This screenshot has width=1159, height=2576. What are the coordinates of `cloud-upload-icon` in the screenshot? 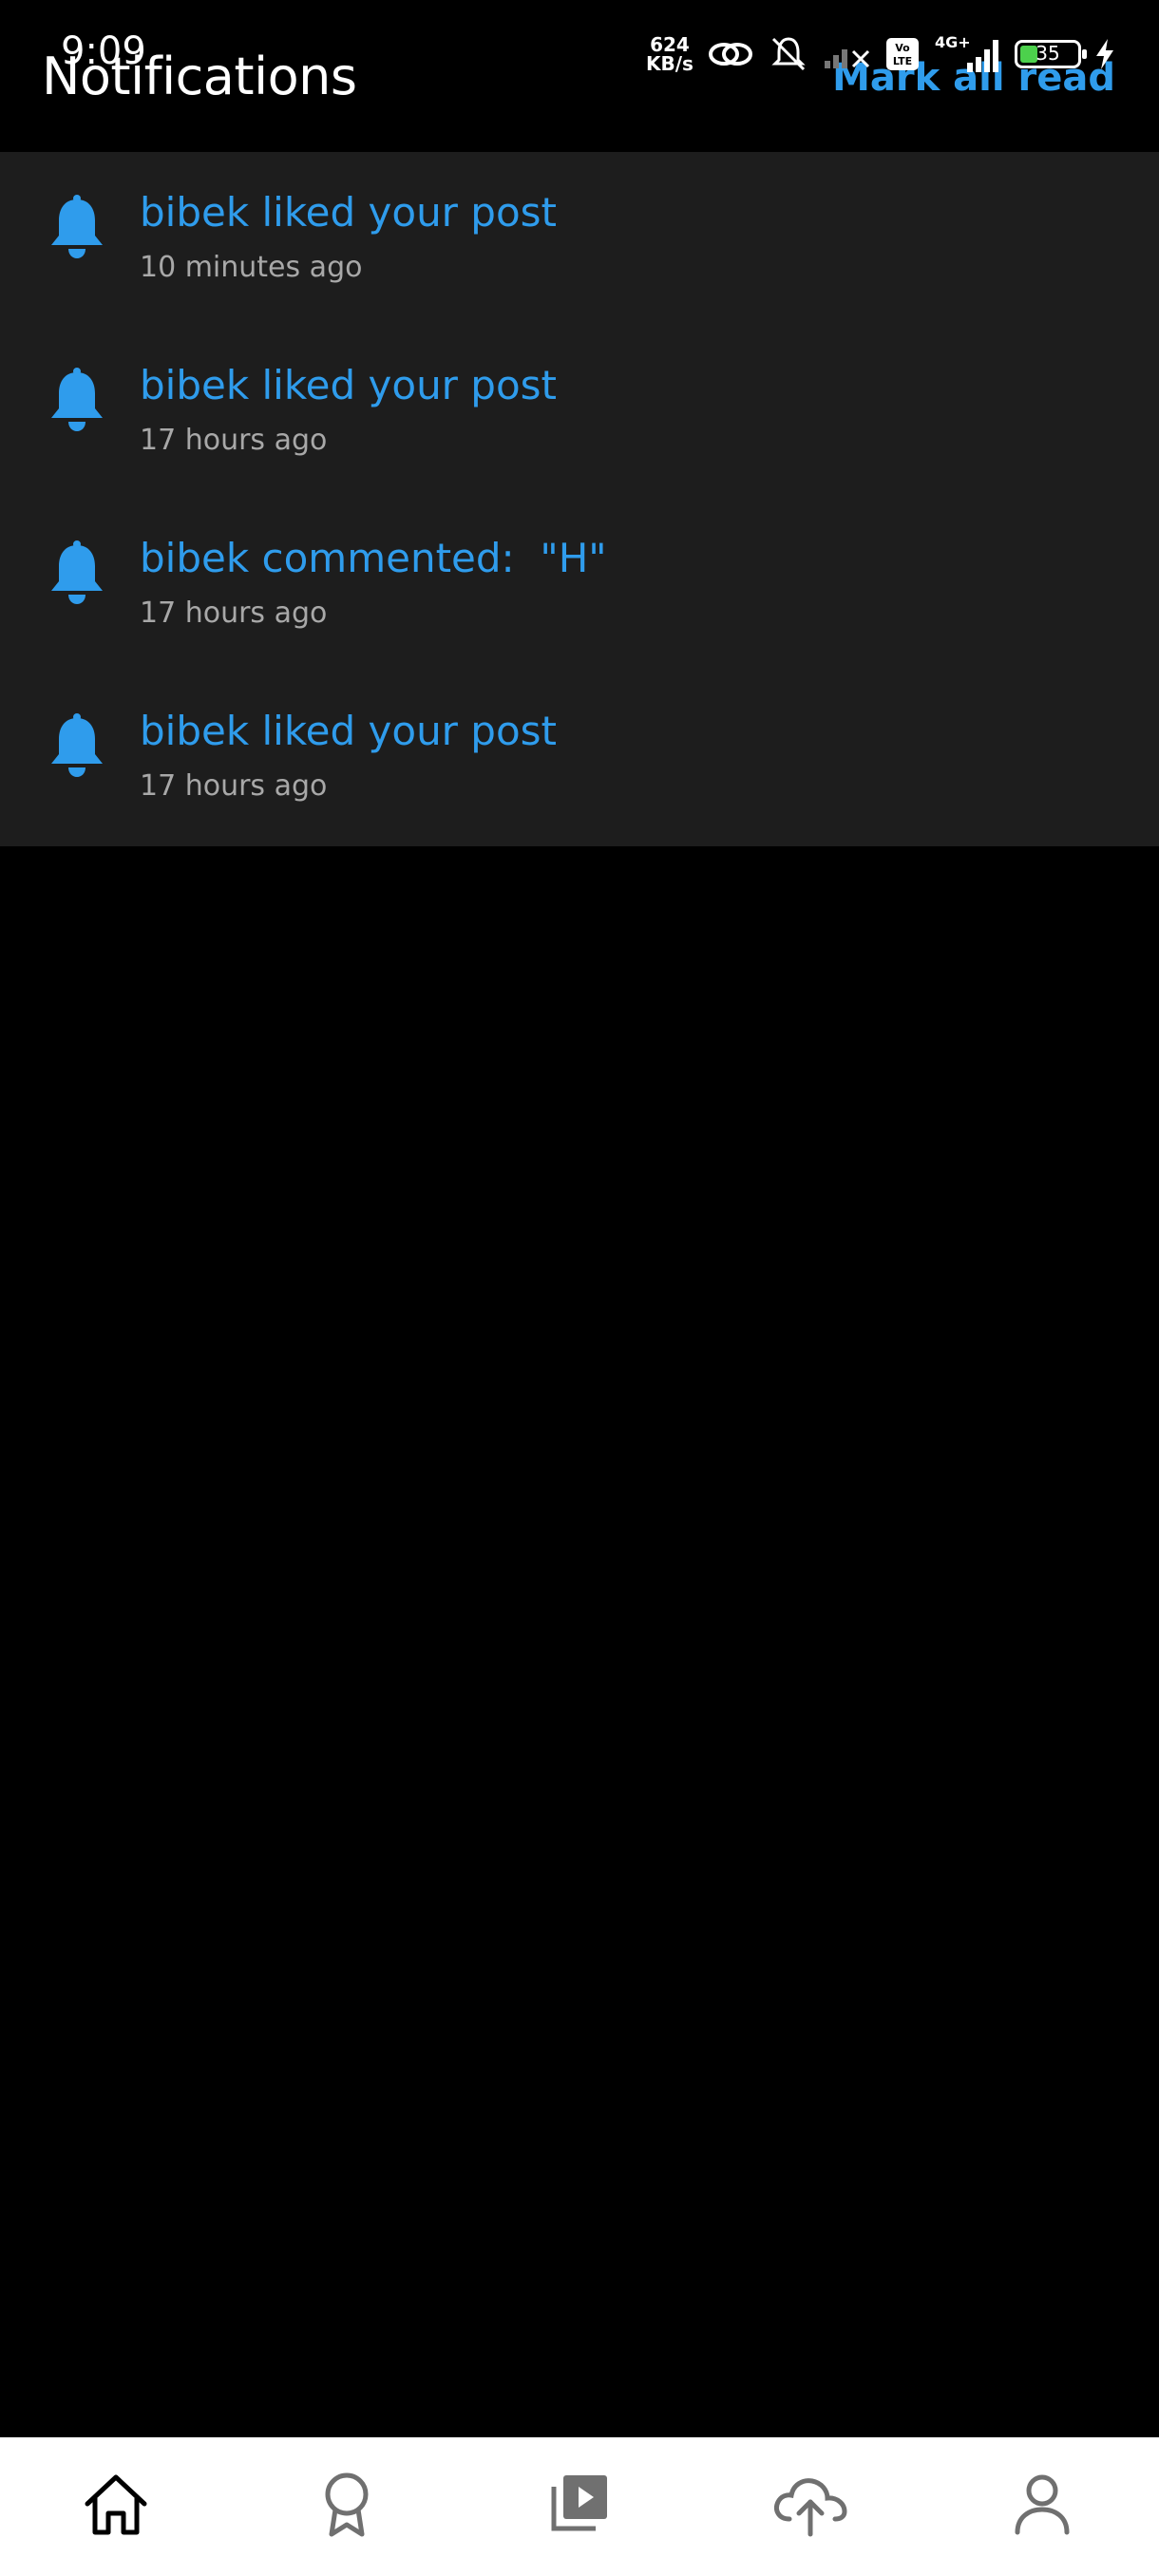 It's located at (810, 2507).